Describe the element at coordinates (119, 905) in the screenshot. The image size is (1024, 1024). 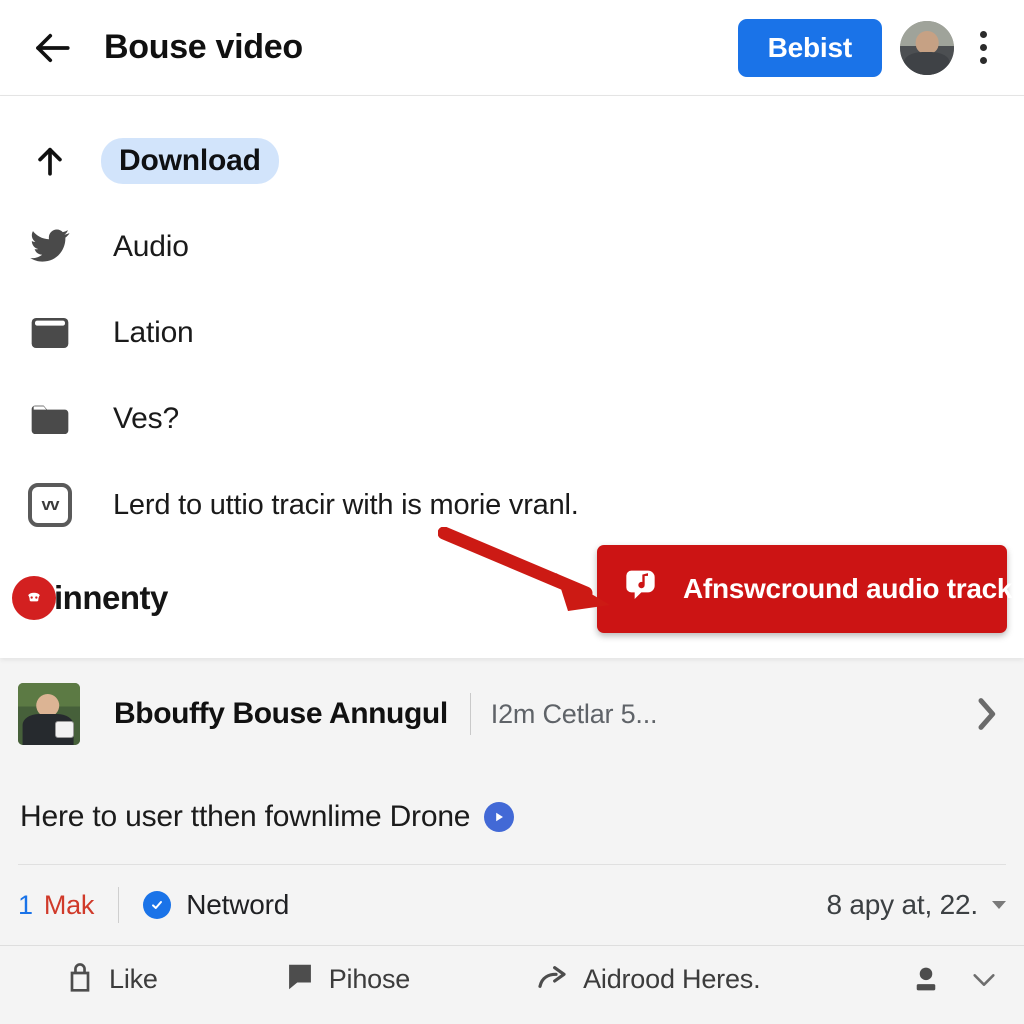
I see `stats-divider` at that location.